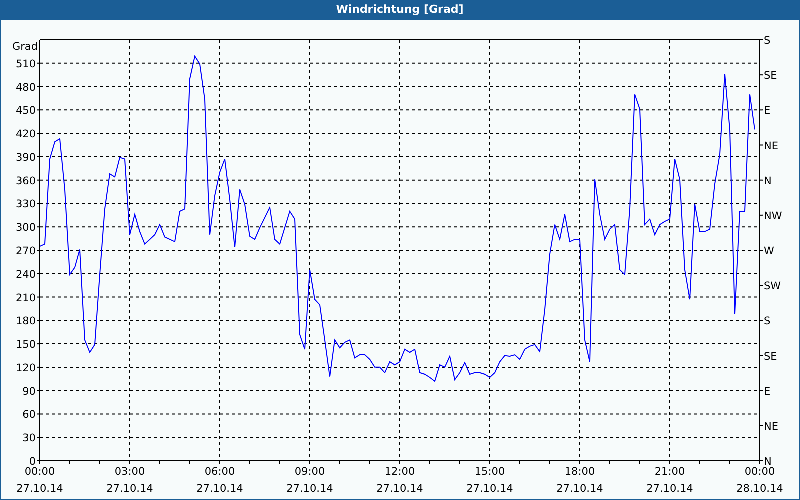 This screenshot has width=800, height=500. What do you see at coordinates (26, 204) in the screenshot?
I see `y-tick-label: 330` at bounding box center [26, 204].